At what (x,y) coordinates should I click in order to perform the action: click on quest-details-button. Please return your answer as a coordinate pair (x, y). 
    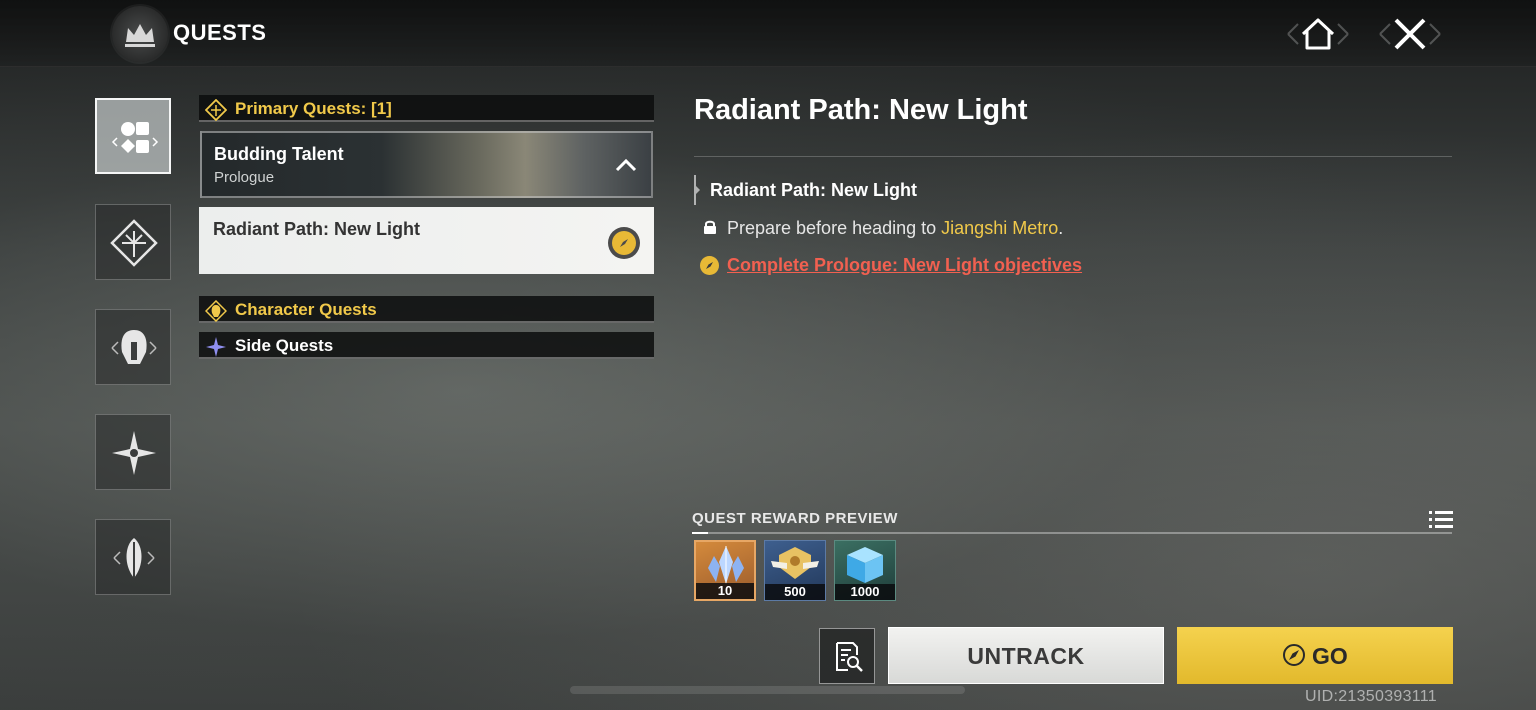
    Looking at the image, I should click on (847, 656).